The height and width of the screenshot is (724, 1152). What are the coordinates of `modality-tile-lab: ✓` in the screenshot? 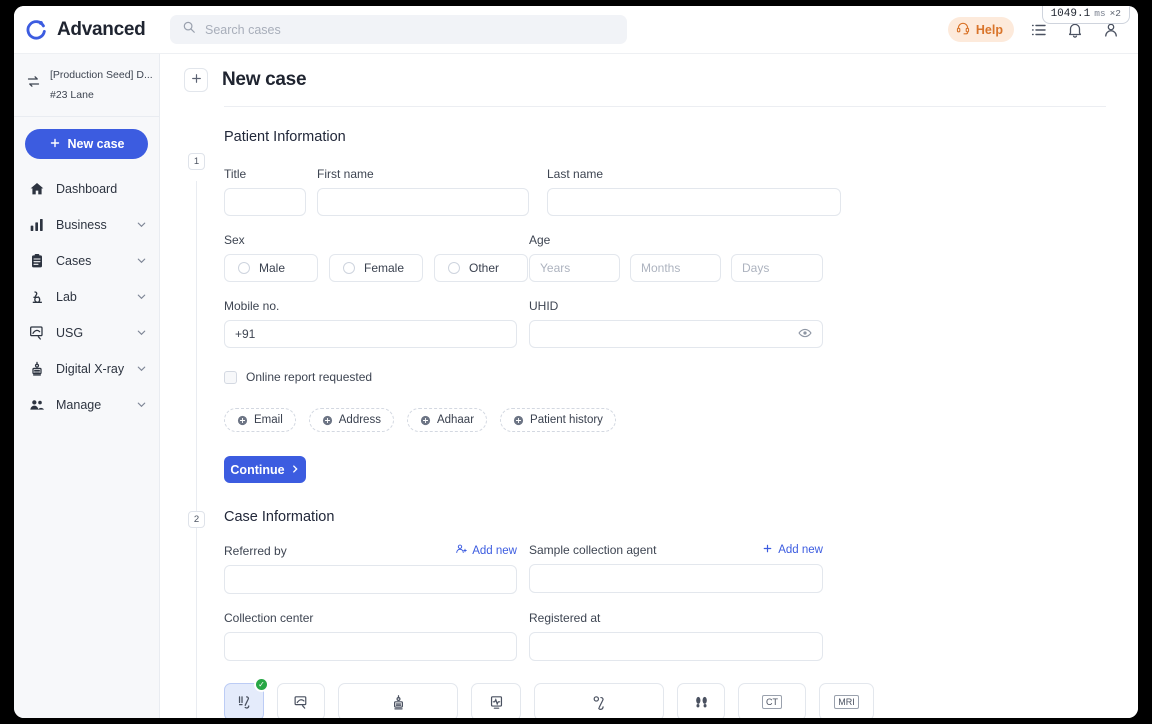 It's located at (246, 697).